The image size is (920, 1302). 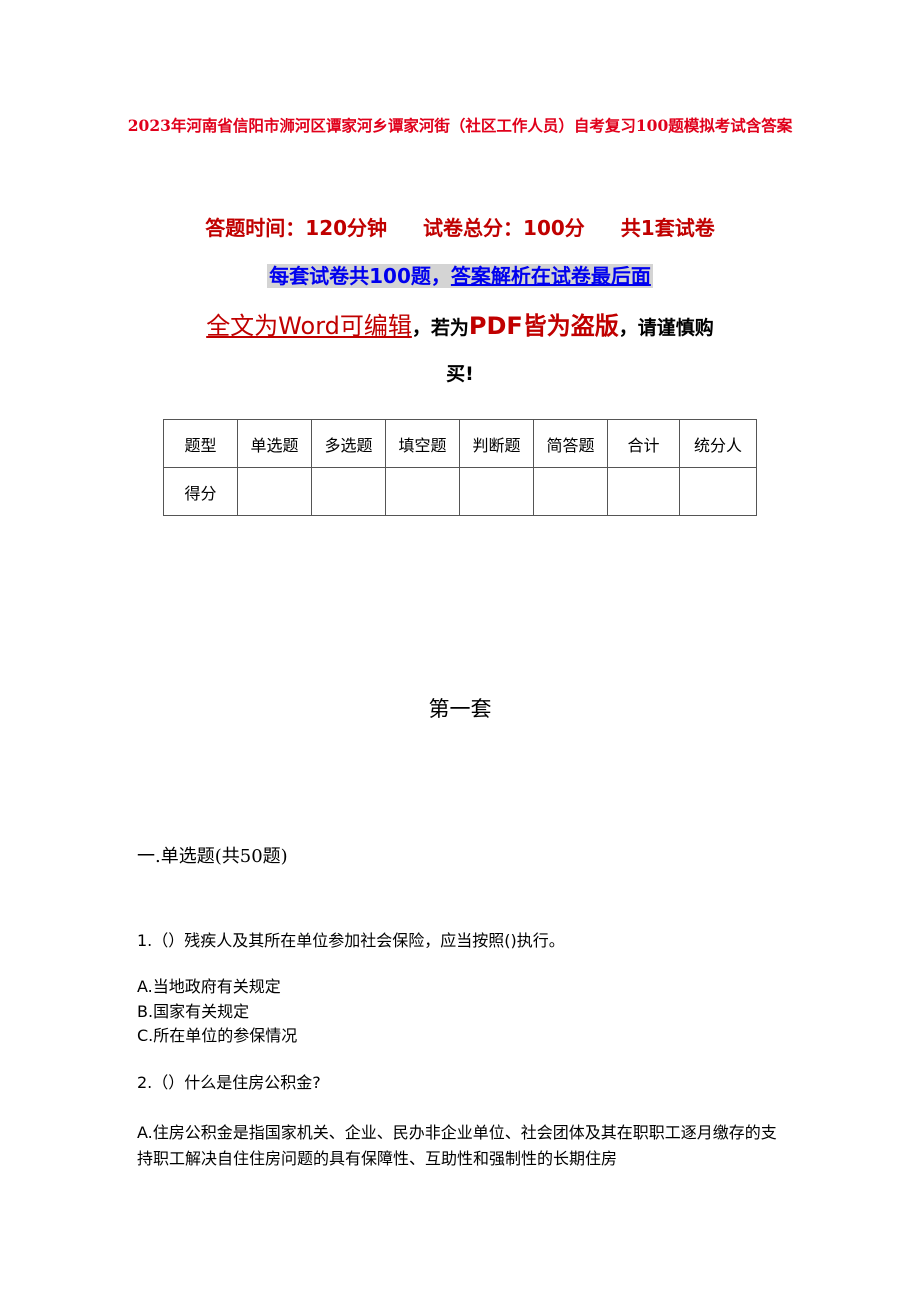 I want to click on score-table: 题型 单选题 多选题 填空题 判断题 简答题 合计 统分人 得分, so click(x=460, y=467).